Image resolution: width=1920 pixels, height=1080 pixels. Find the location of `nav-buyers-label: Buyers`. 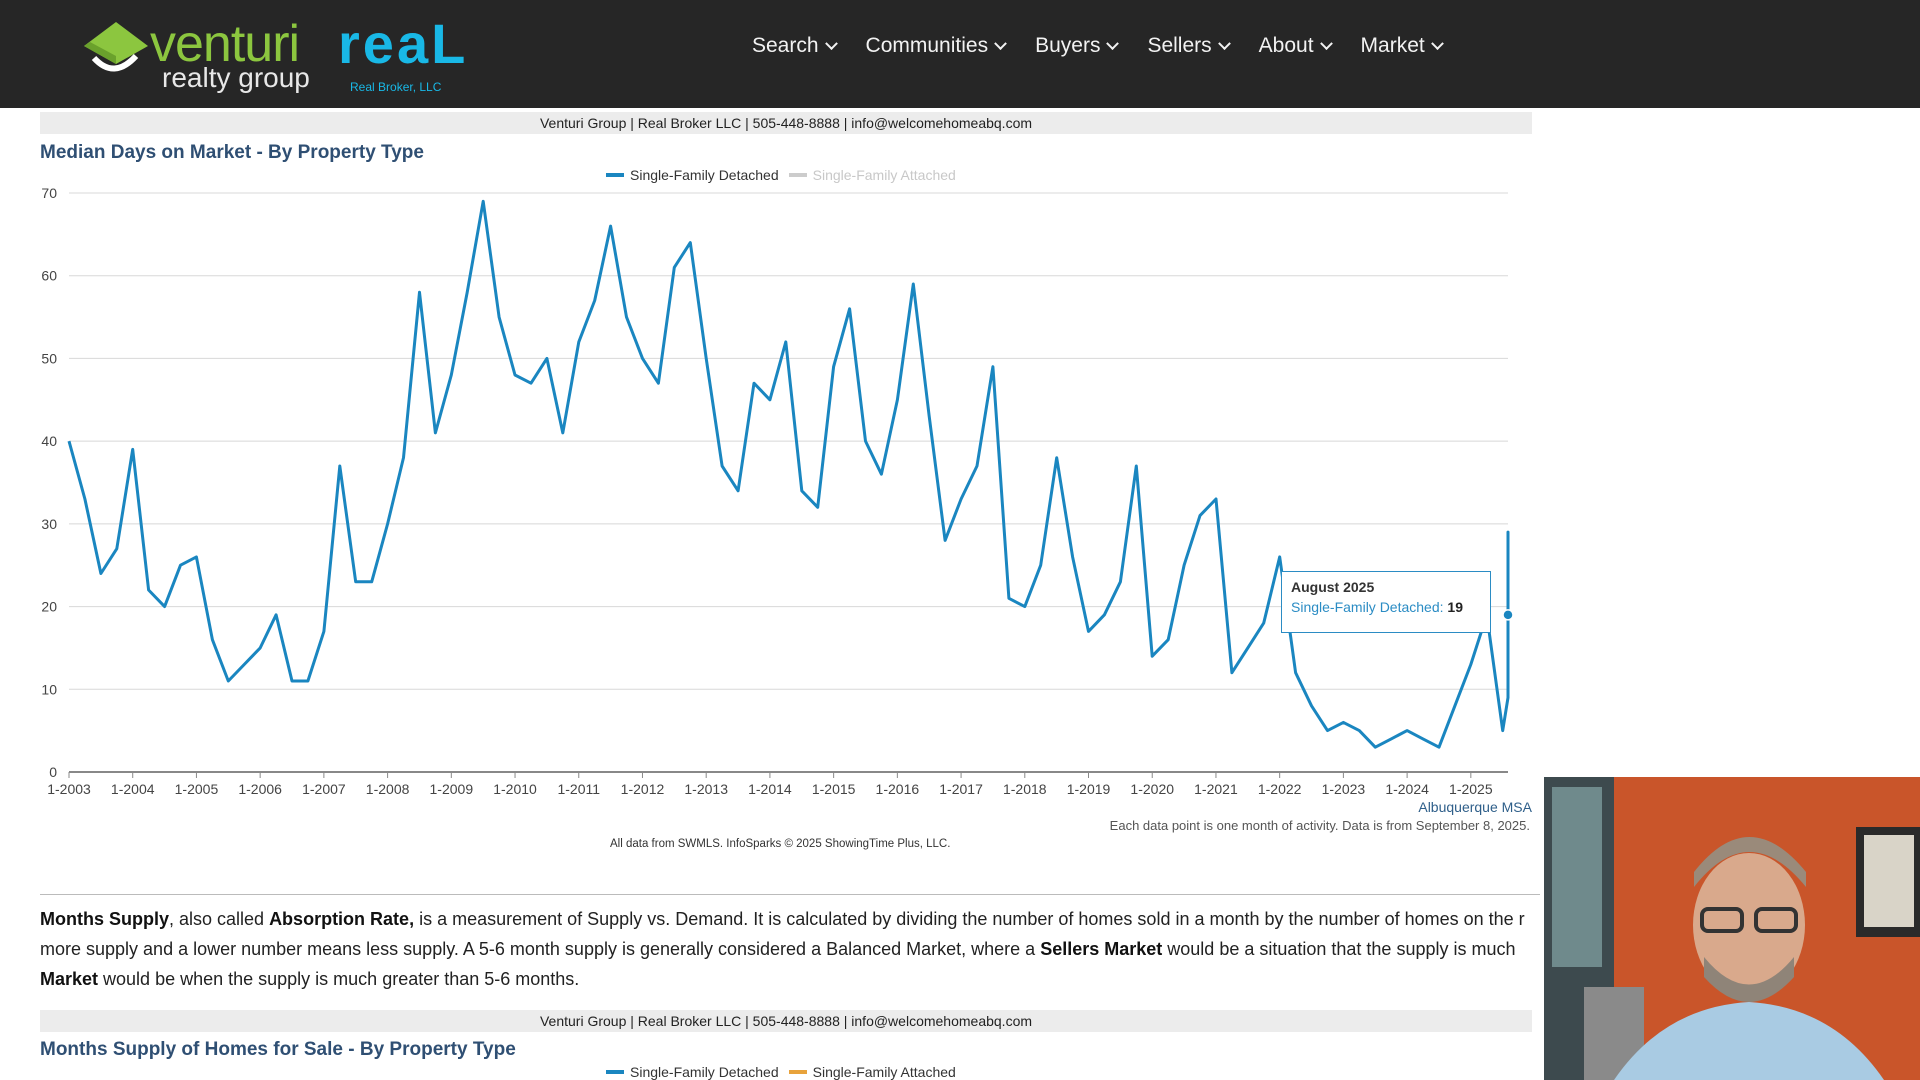

nav-buyers-label: Buyers is located at coordinates (1068, 45).